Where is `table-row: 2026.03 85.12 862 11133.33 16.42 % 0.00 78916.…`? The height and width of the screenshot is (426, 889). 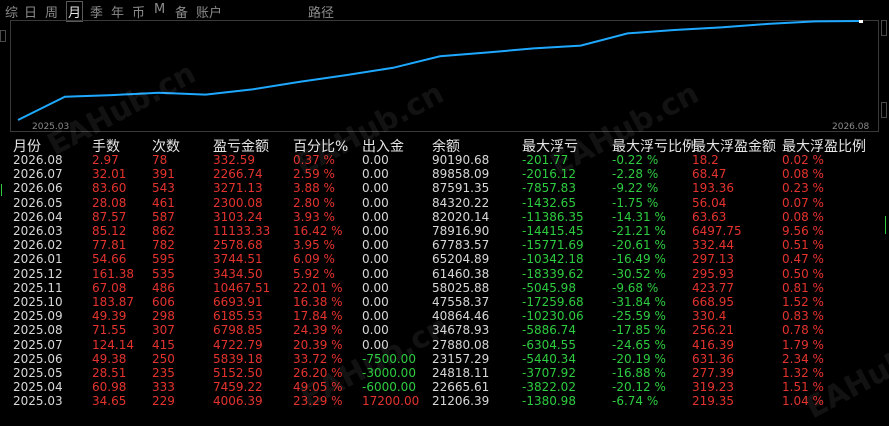
table-row: 2026.03 85.12 862 11133.33 16.42 % 0.00 78916.… is located at coordinates (444, 231).